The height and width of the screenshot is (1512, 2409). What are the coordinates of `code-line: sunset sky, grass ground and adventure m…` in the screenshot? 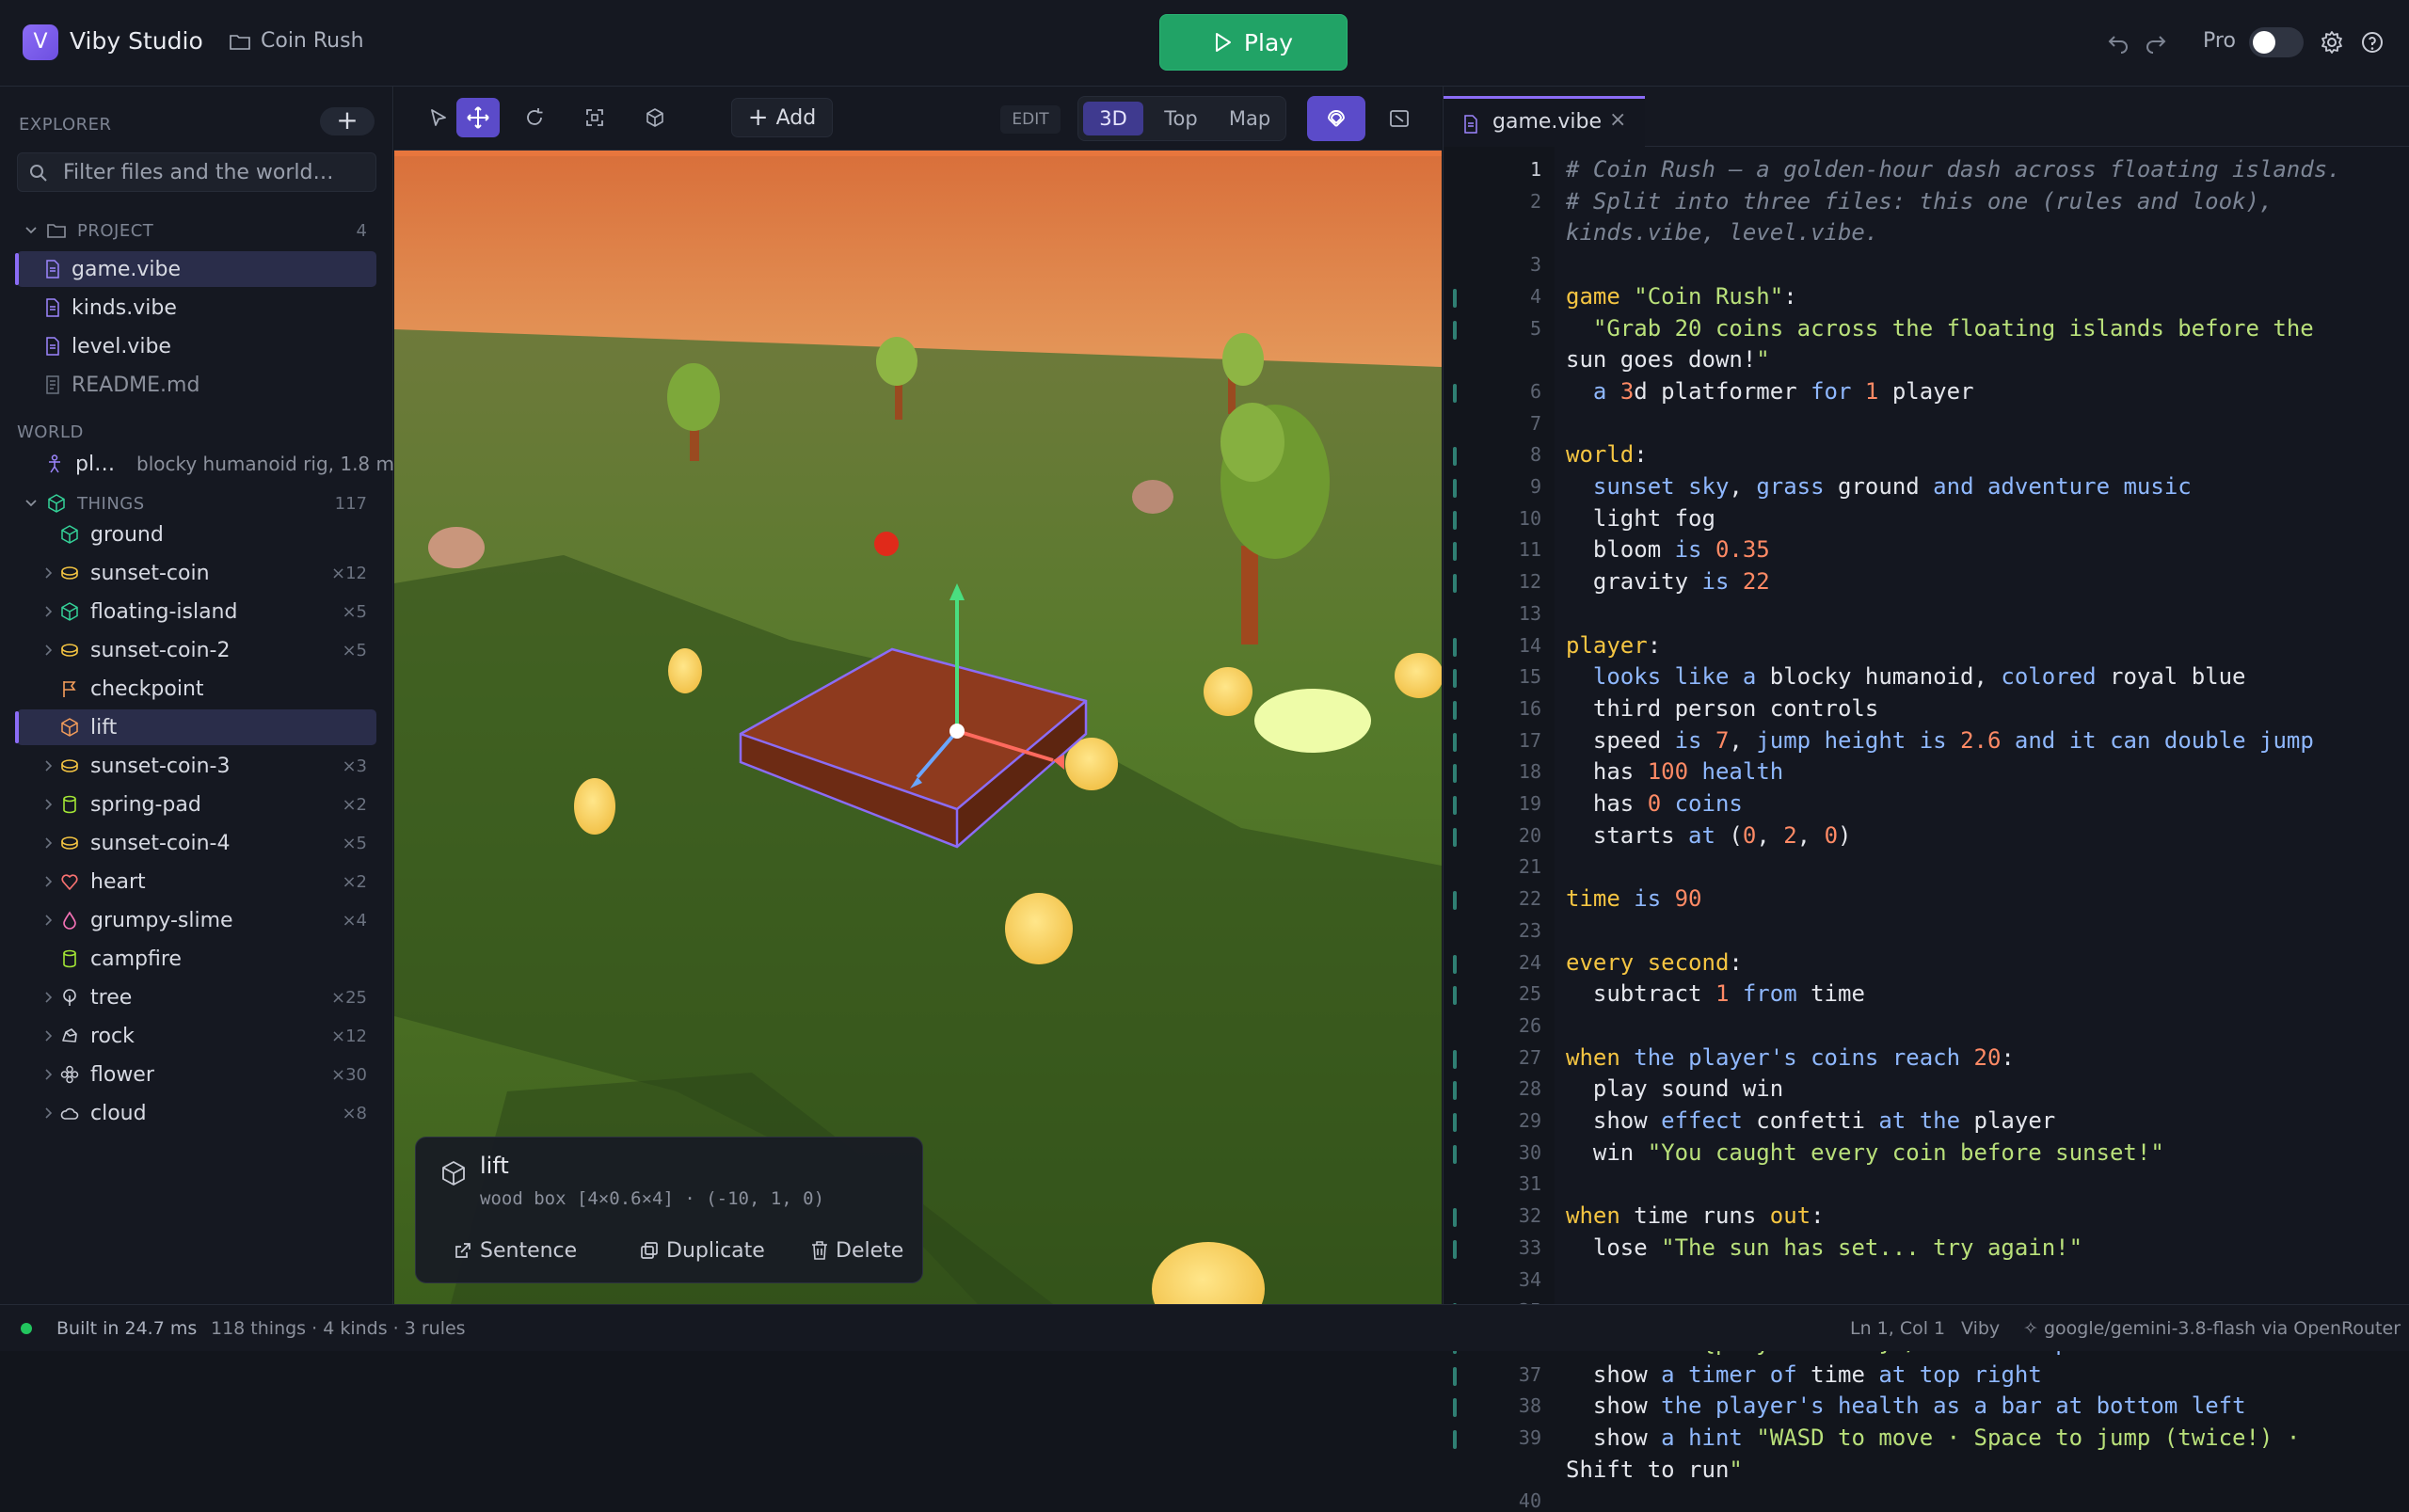 It's located at (1879, 487).